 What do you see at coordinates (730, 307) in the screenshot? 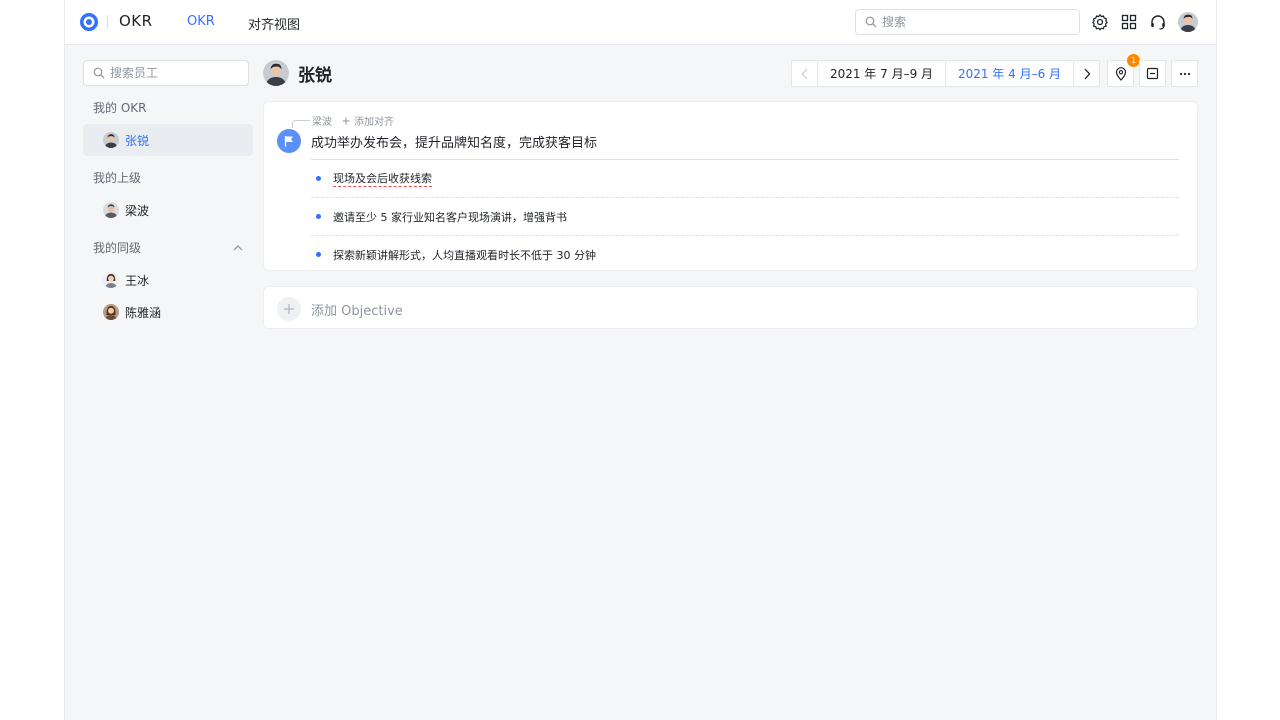
I see `add-objective-button: 添加 Objective` at bounding box center [730, 307].